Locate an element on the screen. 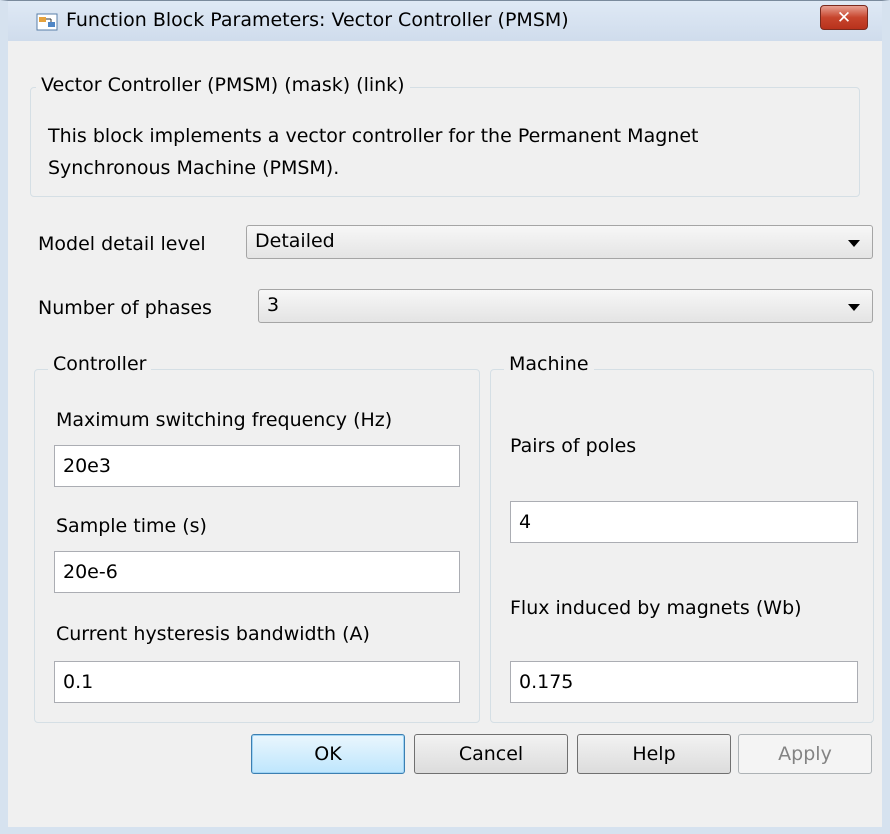  help-button: Help is located at coordinates (654, 754).